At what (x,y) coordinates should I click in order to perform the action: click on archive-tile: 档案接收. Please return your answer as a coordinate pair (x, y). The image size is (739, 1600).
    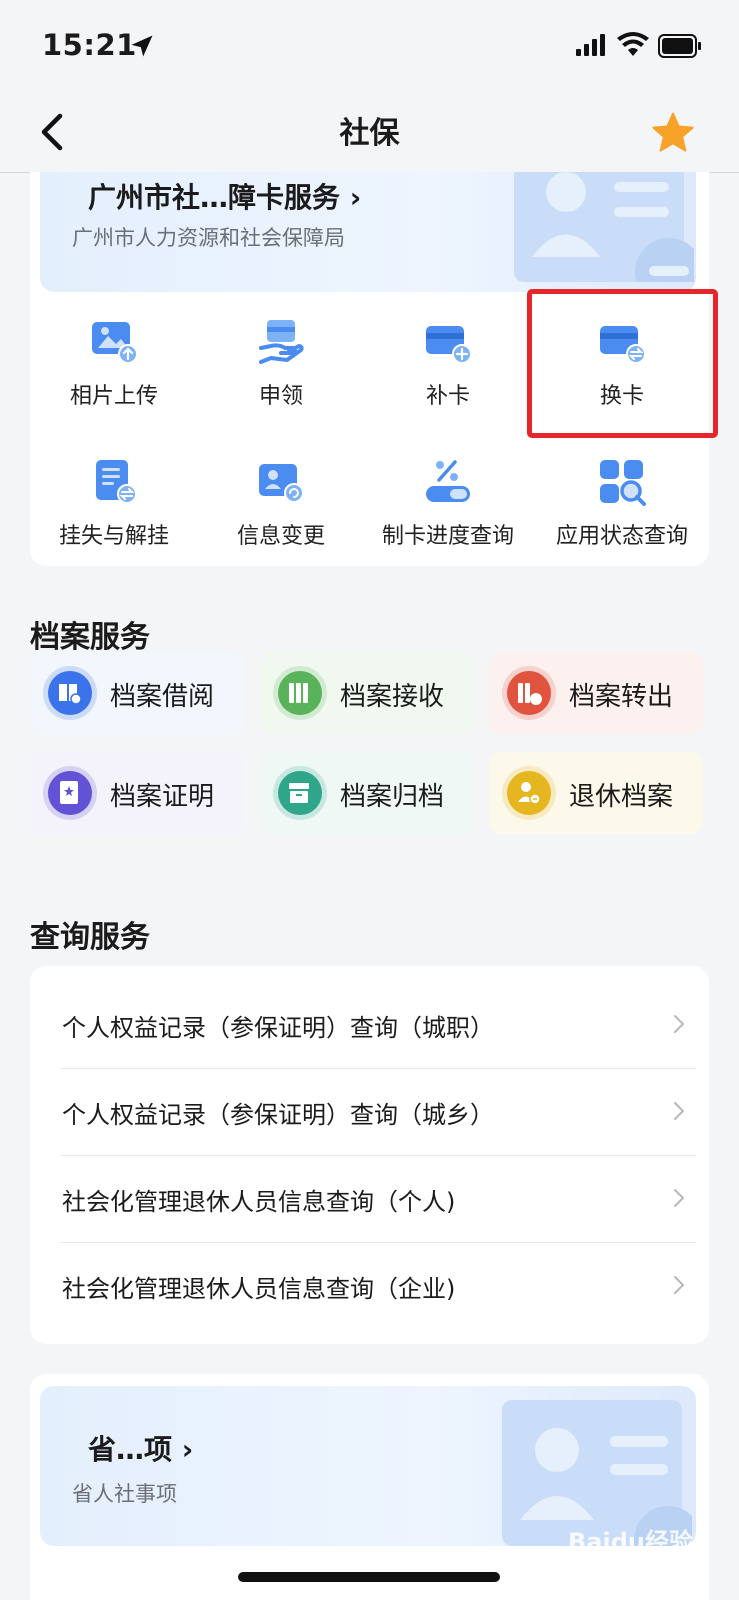
    Looking at the image, I should click on (367, 693).